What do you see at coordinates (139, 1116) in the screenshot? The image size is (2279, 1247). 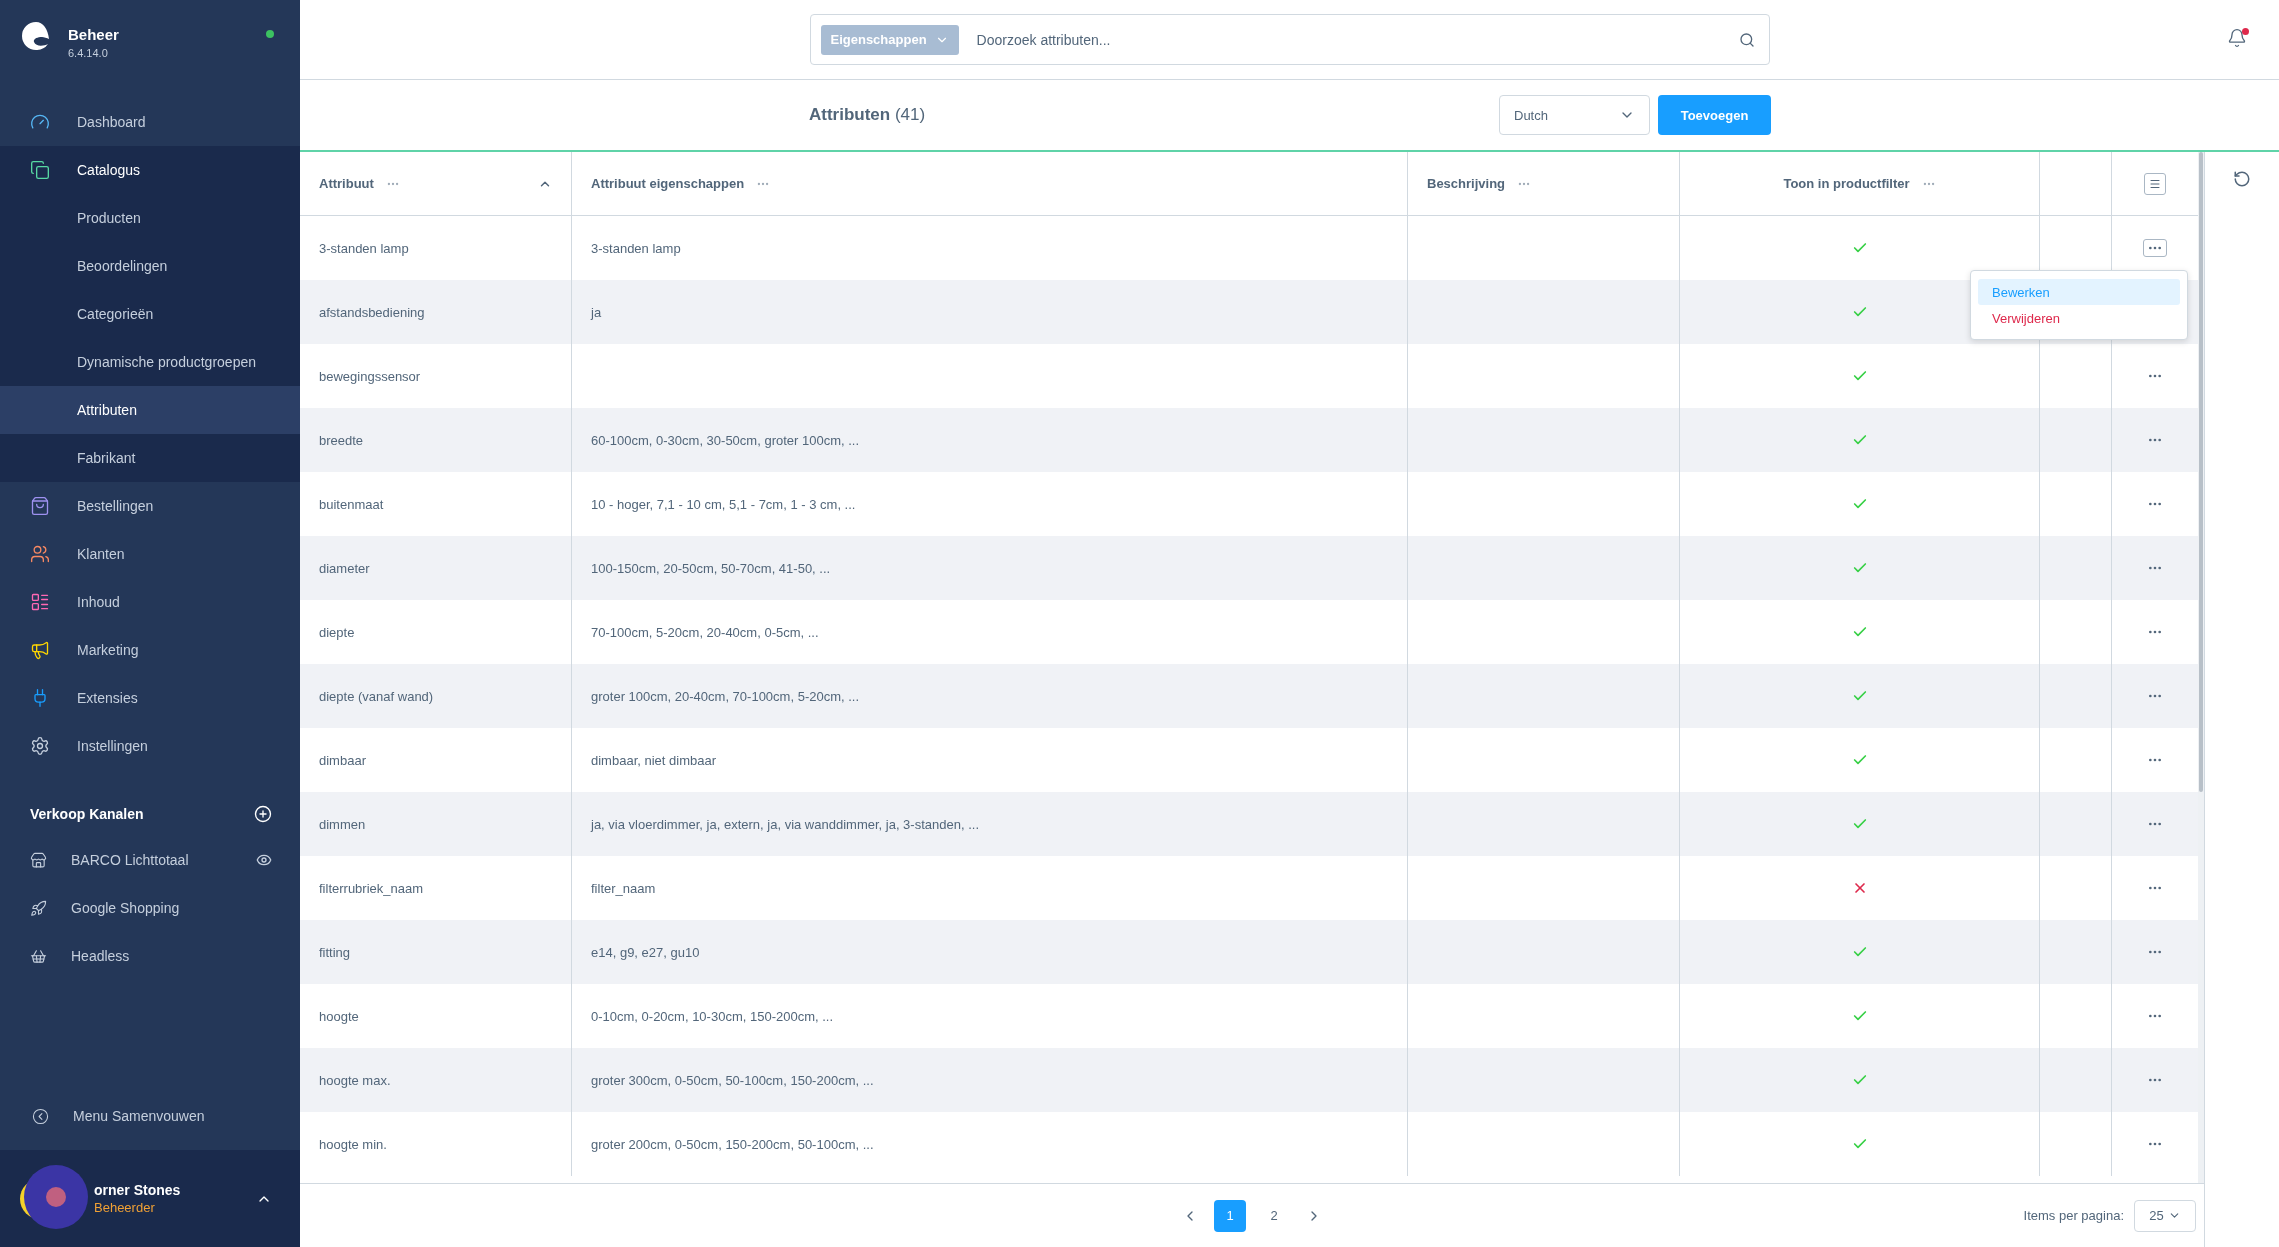 I see `collapse-link: Menu Samenvouwen` at bounding box center [139, 1116].